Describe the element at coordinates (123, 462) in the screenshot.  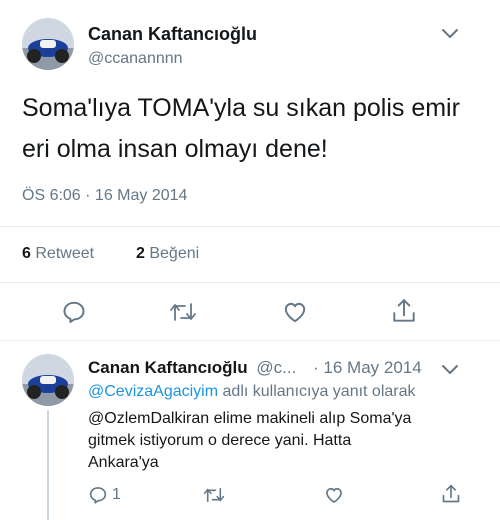
I see `reply-text-line-3: Ankara'ya` at that location.